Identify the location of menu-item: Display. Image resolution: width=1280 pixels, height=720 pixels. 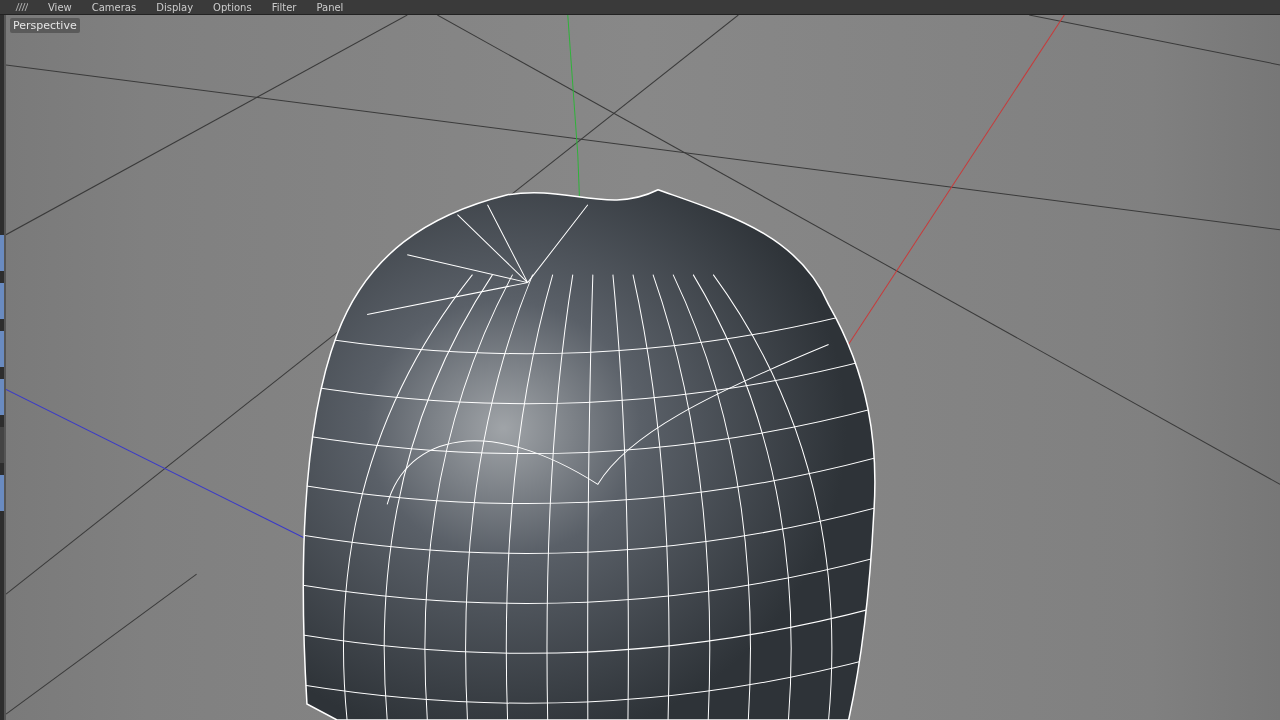
(175, 7).